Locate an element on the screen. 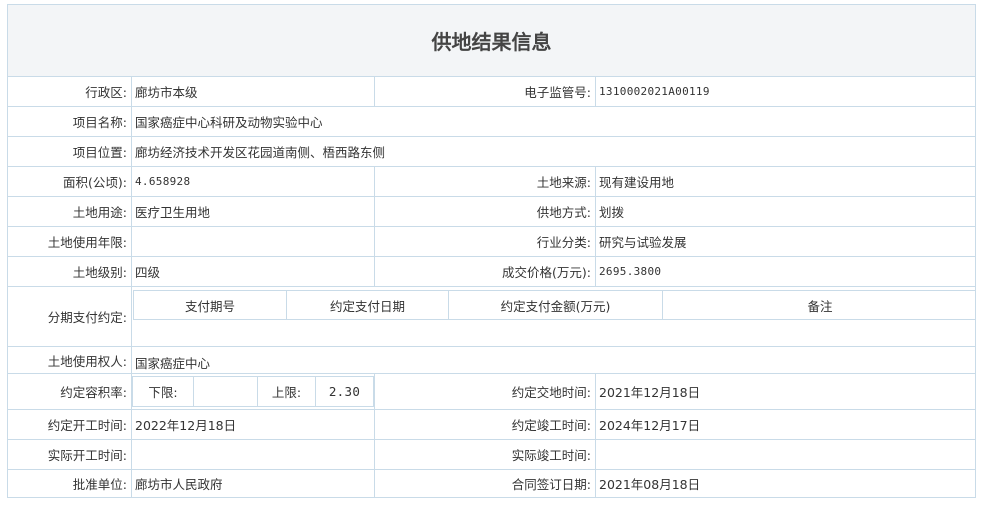  row-land-user: 土地使用权人: 国家癌症中心 is located at coordinates (491, 360).